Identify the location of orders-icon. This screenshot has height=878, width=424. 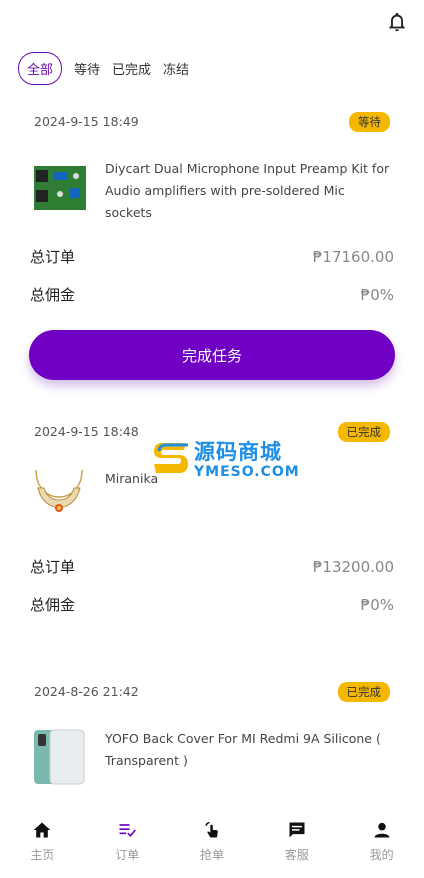
(128, 831).